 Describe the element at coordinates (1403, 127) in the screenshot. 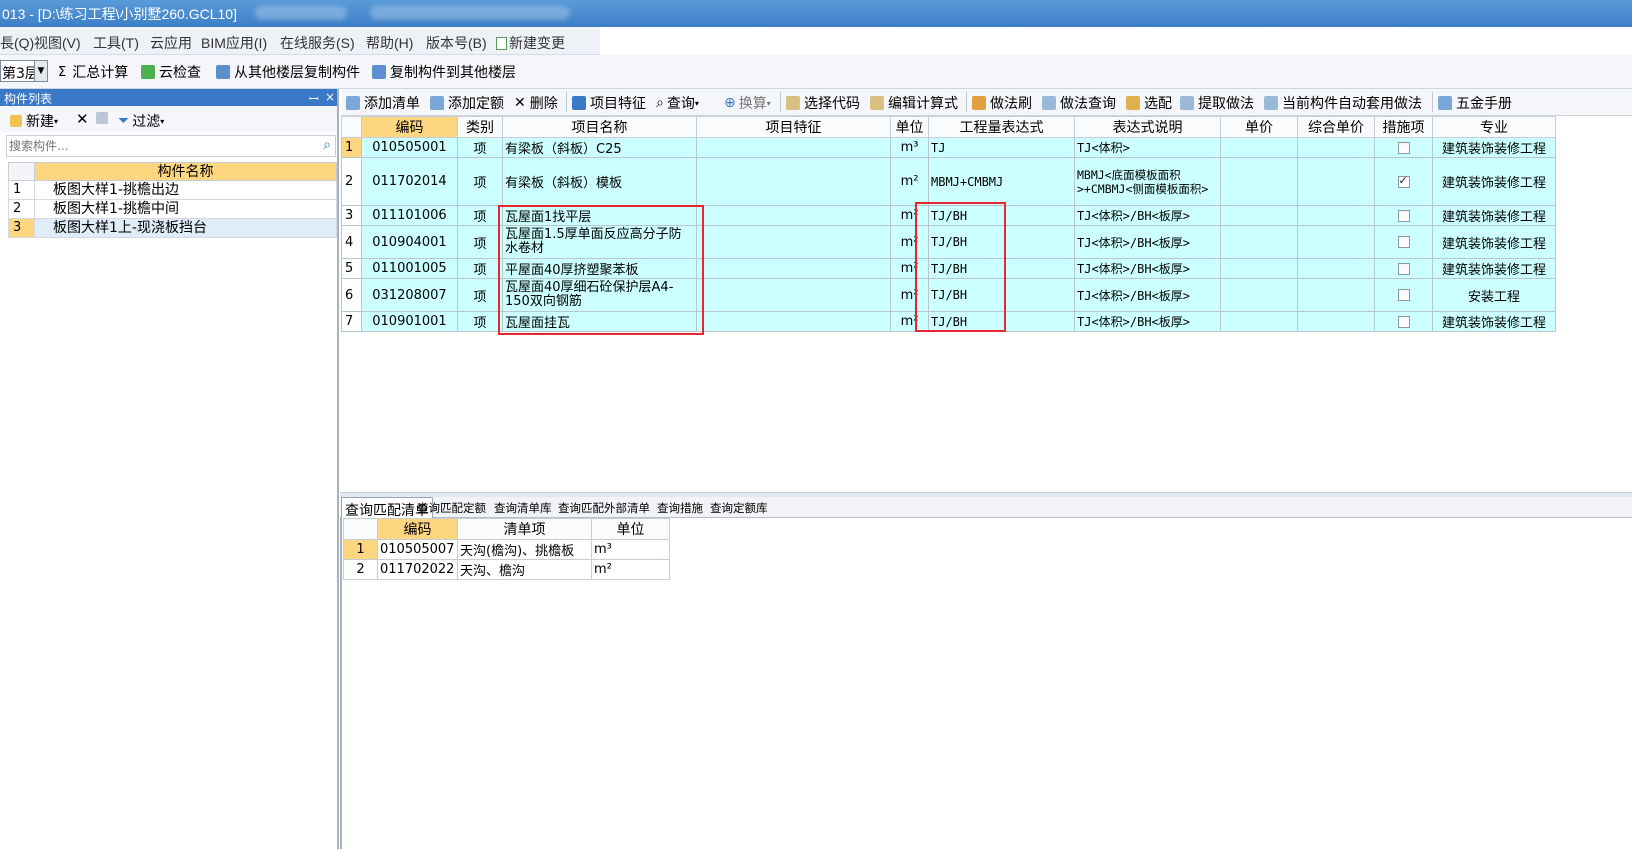

I see `column-header-measure: 措施项` at that location.